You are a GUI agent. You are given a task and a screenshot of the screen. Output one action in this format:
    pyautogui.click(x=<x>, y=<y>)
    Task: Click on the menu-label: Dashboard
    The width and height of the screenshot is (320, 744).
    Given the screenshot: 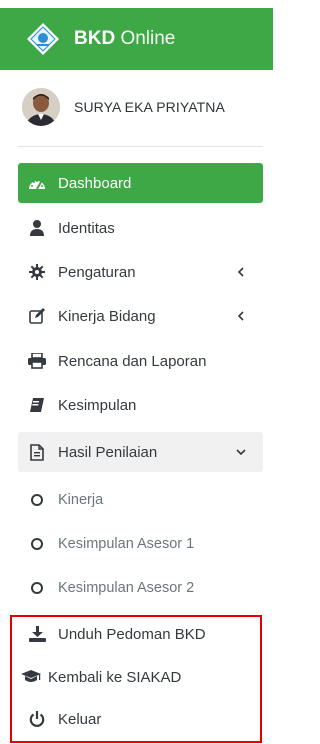 What is the action you would take?
    pyautogui.click(x=95, y=183)
    